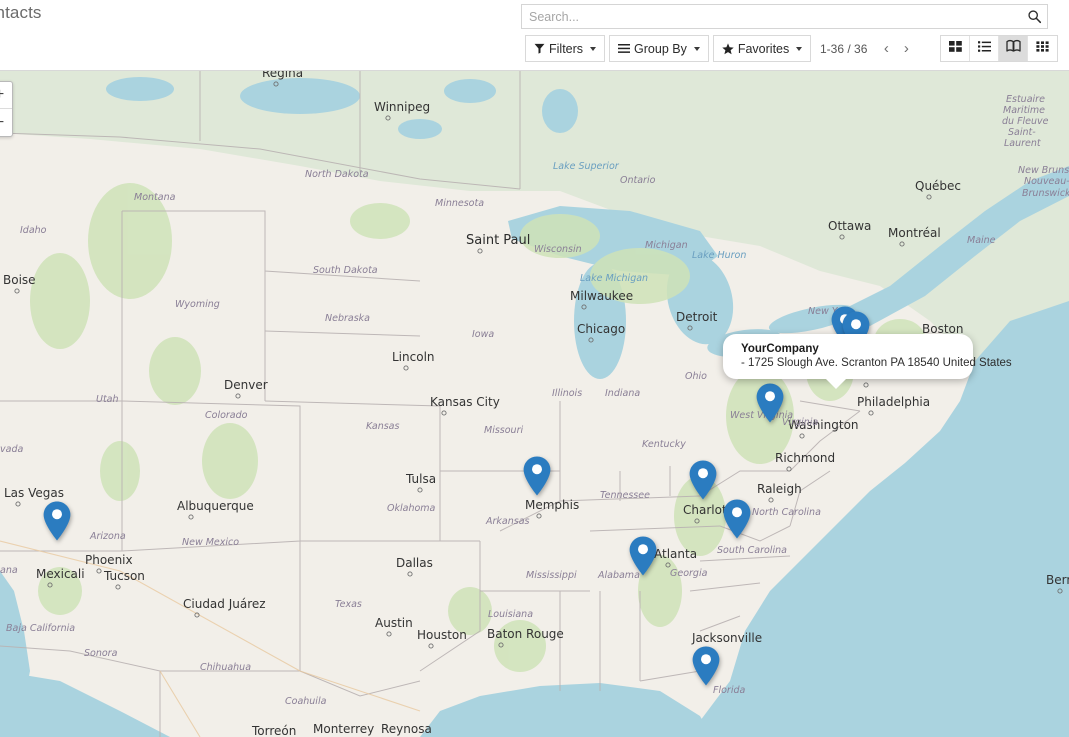  What do you see at coordinates (34, 493) in the screenshot?
I see `map-city-label: Las Vegas` at bounding box center [34, 493].